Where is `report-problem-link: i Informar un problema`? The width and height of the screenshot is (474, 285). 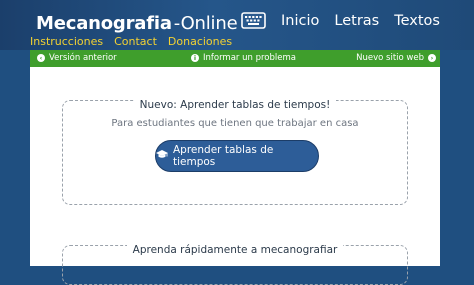
report-problem-link: i Informar un problema is located at coordinates (243, 58).